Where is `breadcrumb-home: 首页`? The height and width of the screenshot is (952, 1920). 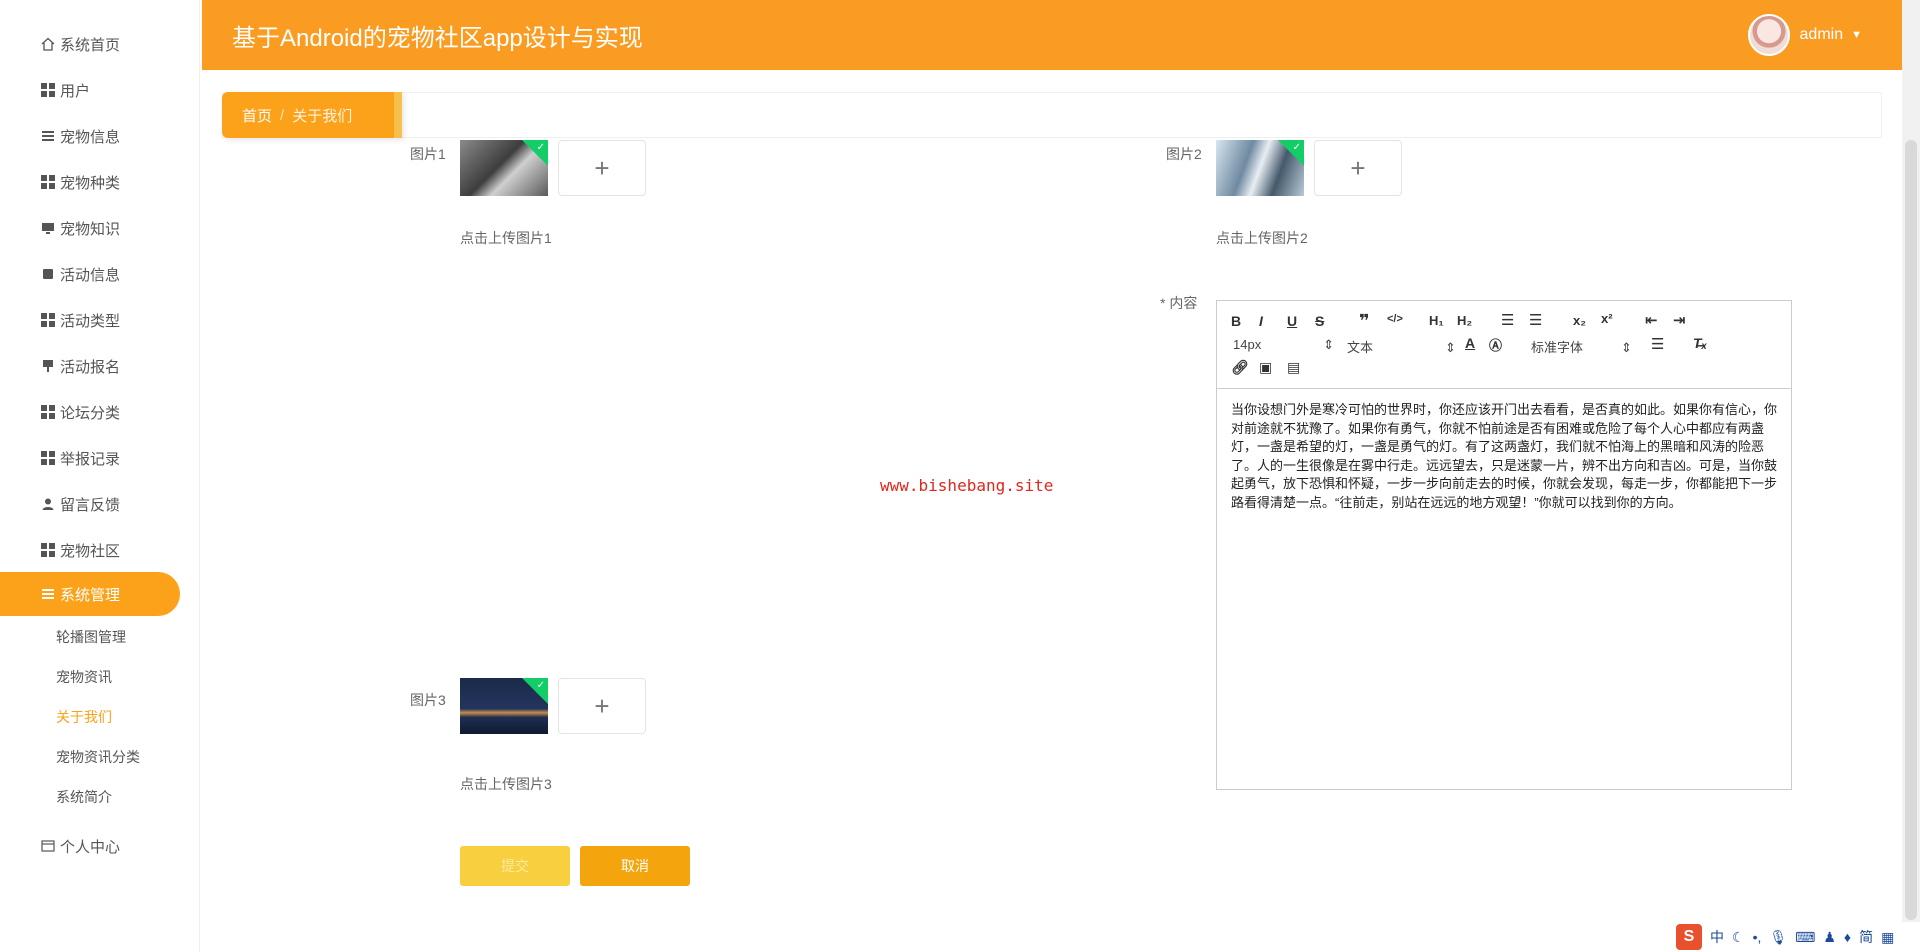 breadcrumb-home: 首页 is located at coordinates (257, 115).